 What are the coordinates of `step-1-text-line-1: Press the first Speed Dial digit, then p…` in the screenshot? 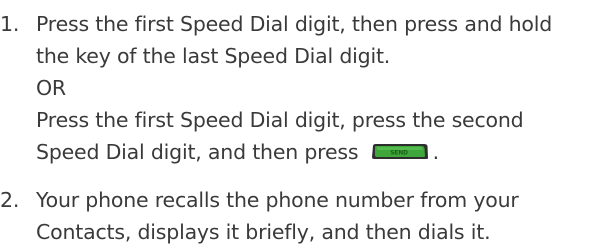 It's located at (294, 24).